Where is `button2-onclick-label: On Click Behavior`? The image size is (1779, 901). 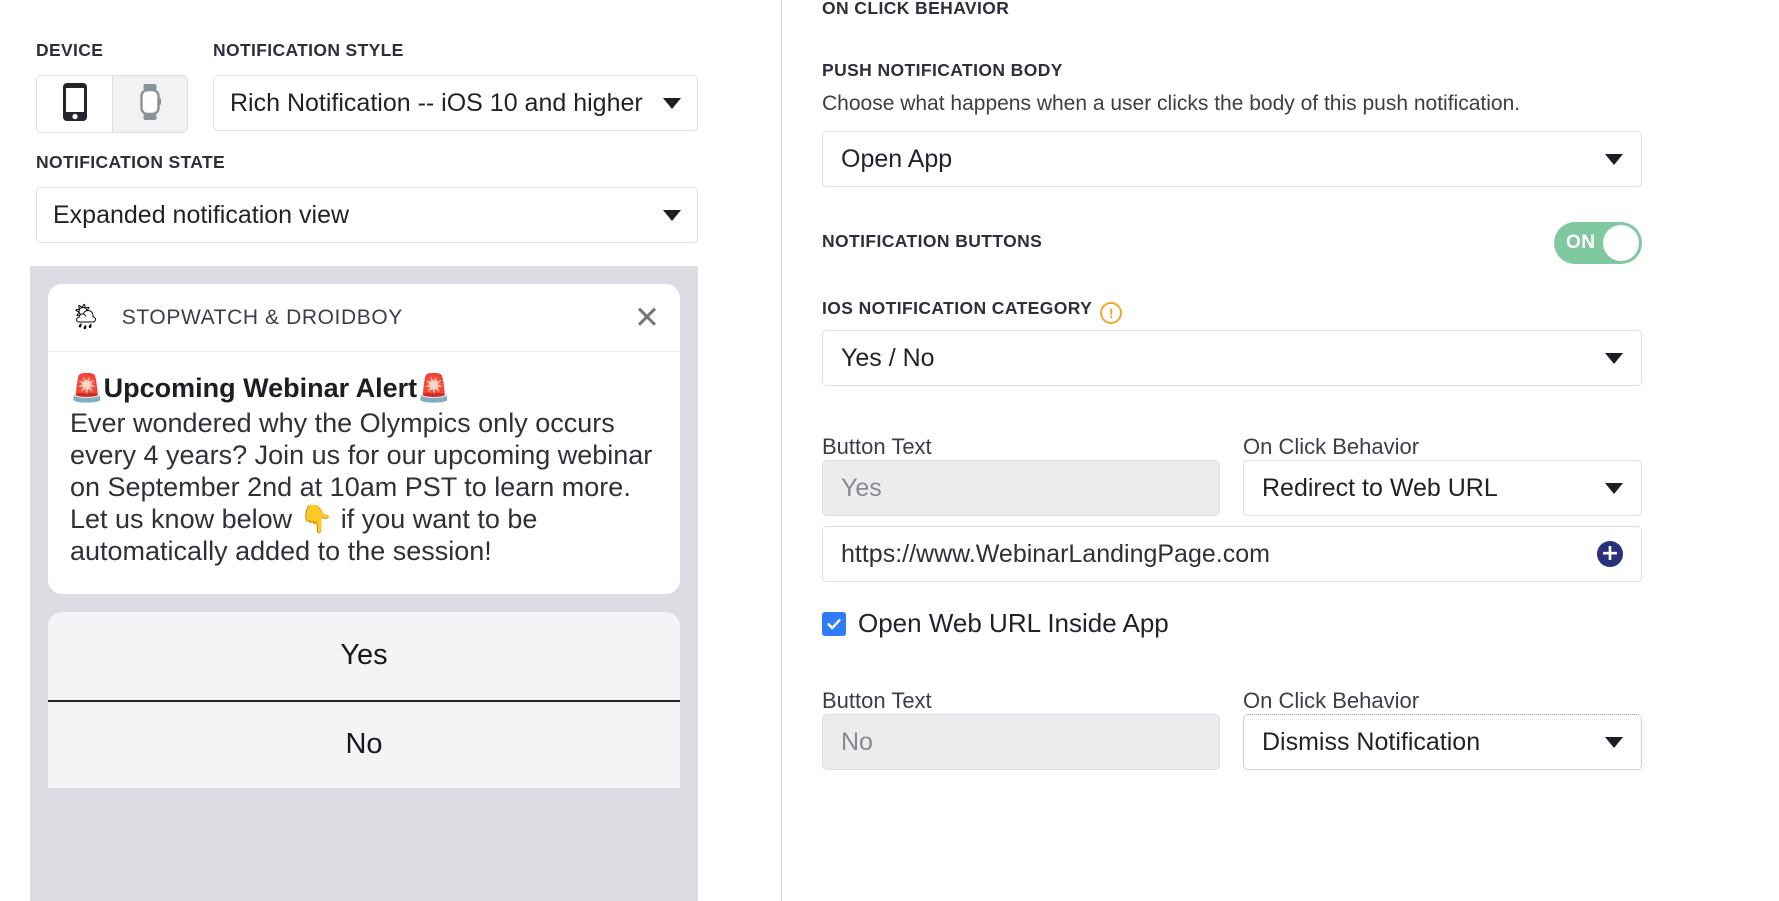 button2-onclick-label: On Click Behavior is located at coordinates (1331, 700).